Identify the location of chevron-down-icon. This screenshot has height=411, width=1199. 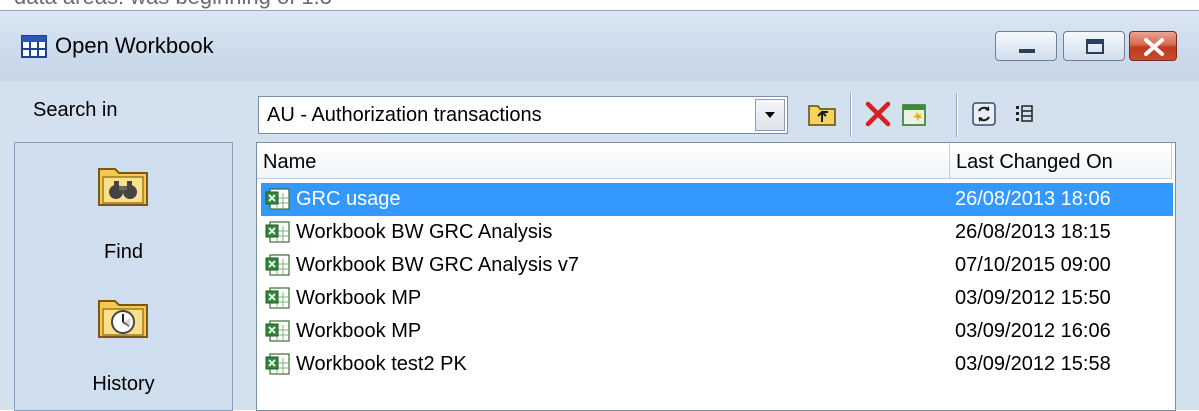
(770, 115).